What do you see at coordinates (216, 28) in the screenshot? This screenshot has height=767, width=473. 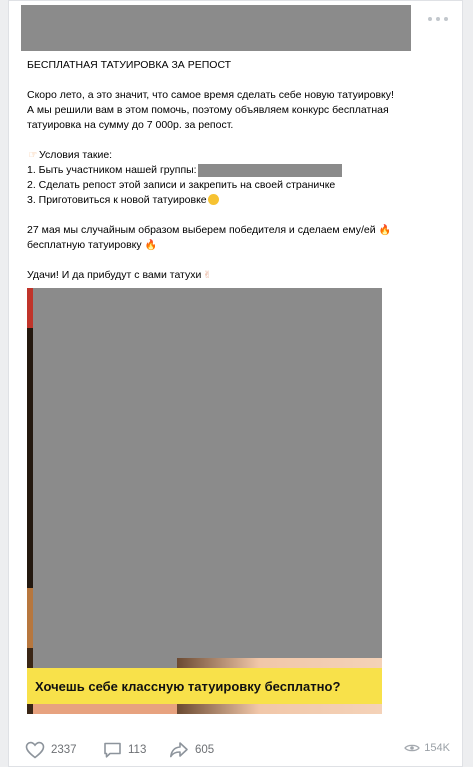 I see `post-header-redacted` at bounding box center [216, 28].